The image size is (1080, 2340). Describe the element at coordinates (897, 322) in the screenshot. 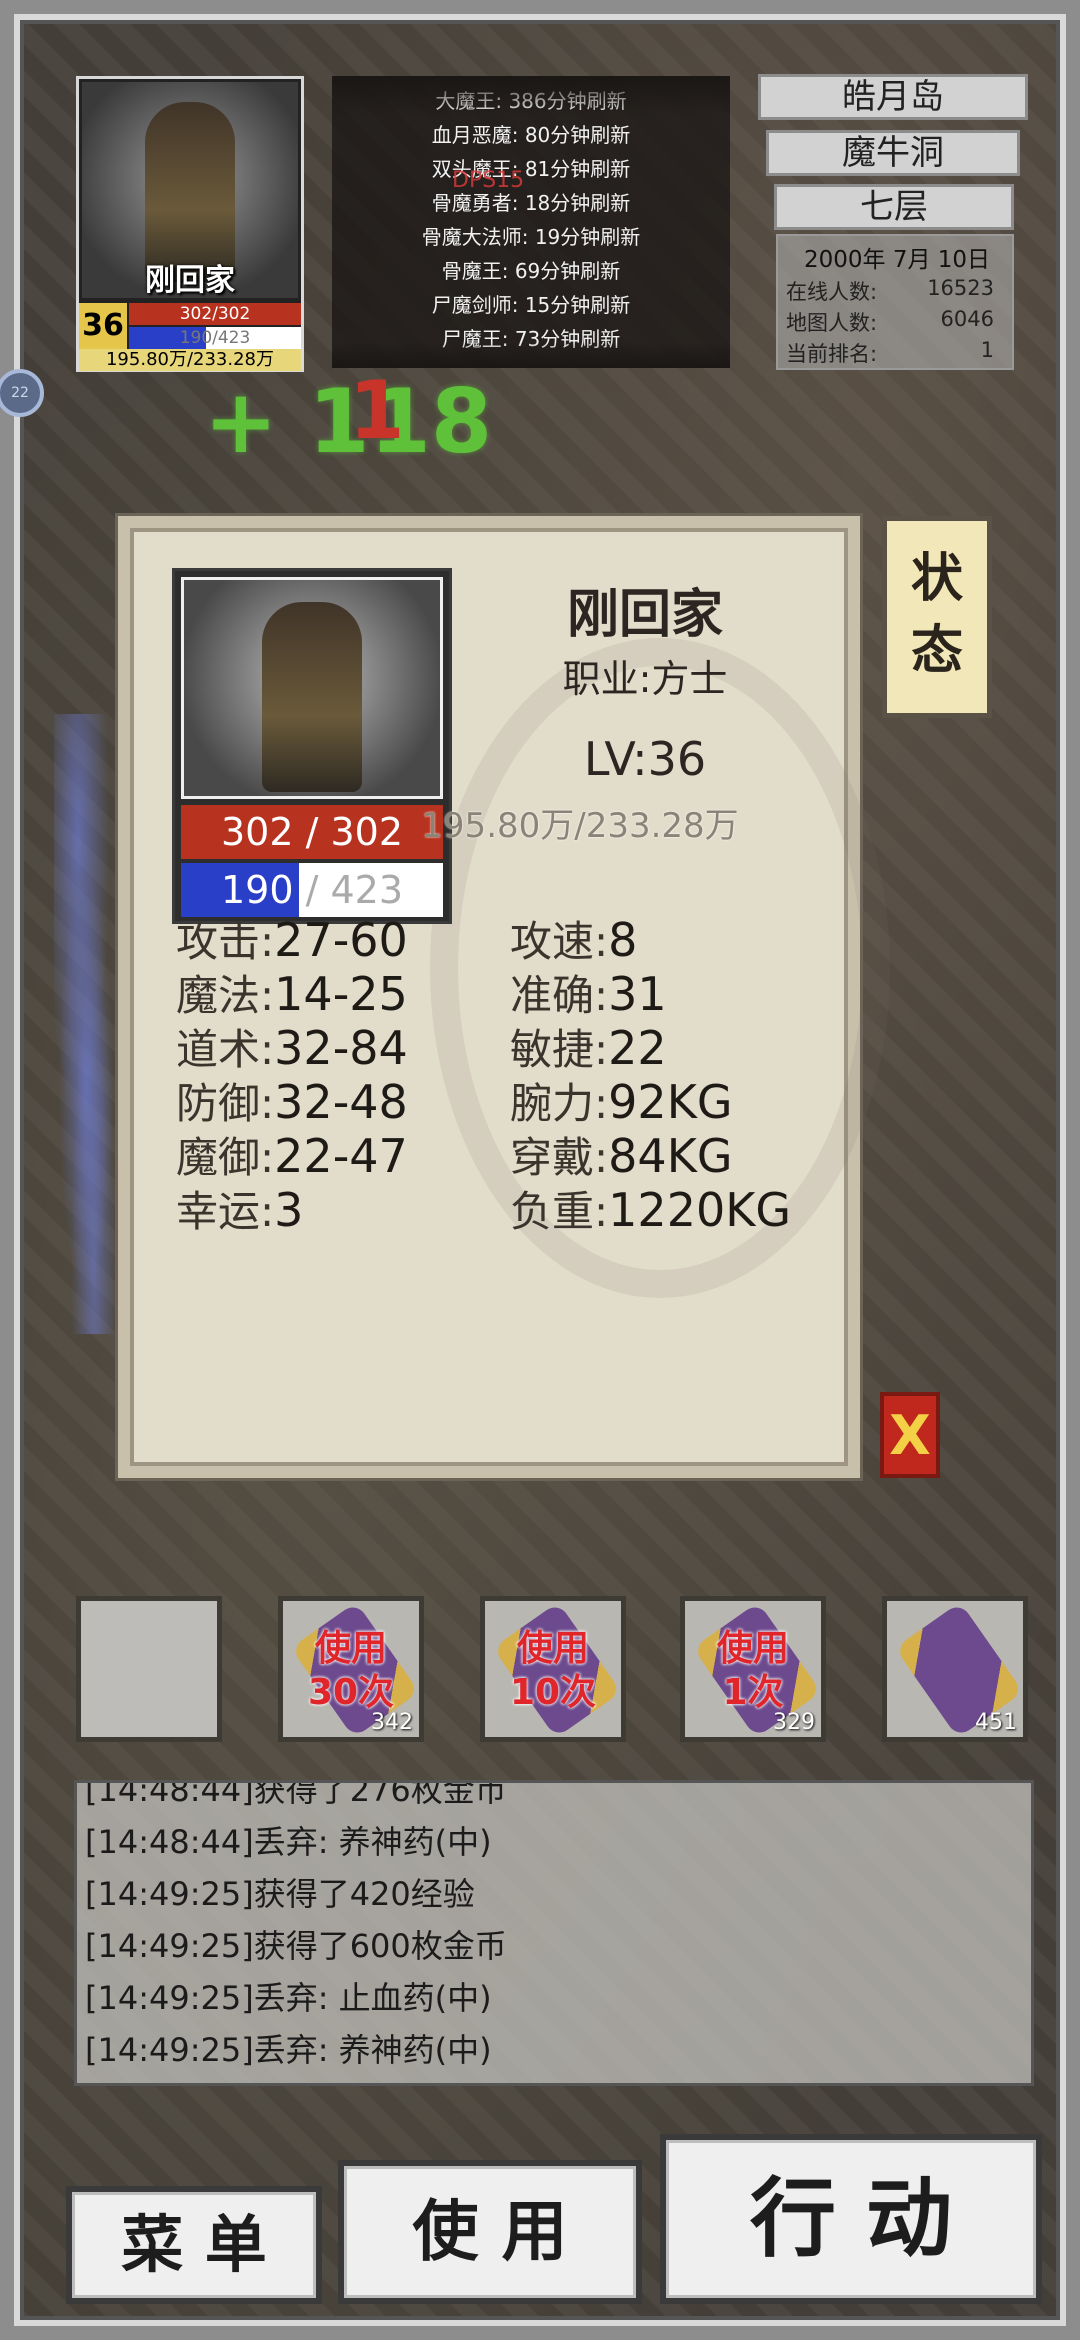

I see `map-count-row: 地图人数: 6046` at that location.